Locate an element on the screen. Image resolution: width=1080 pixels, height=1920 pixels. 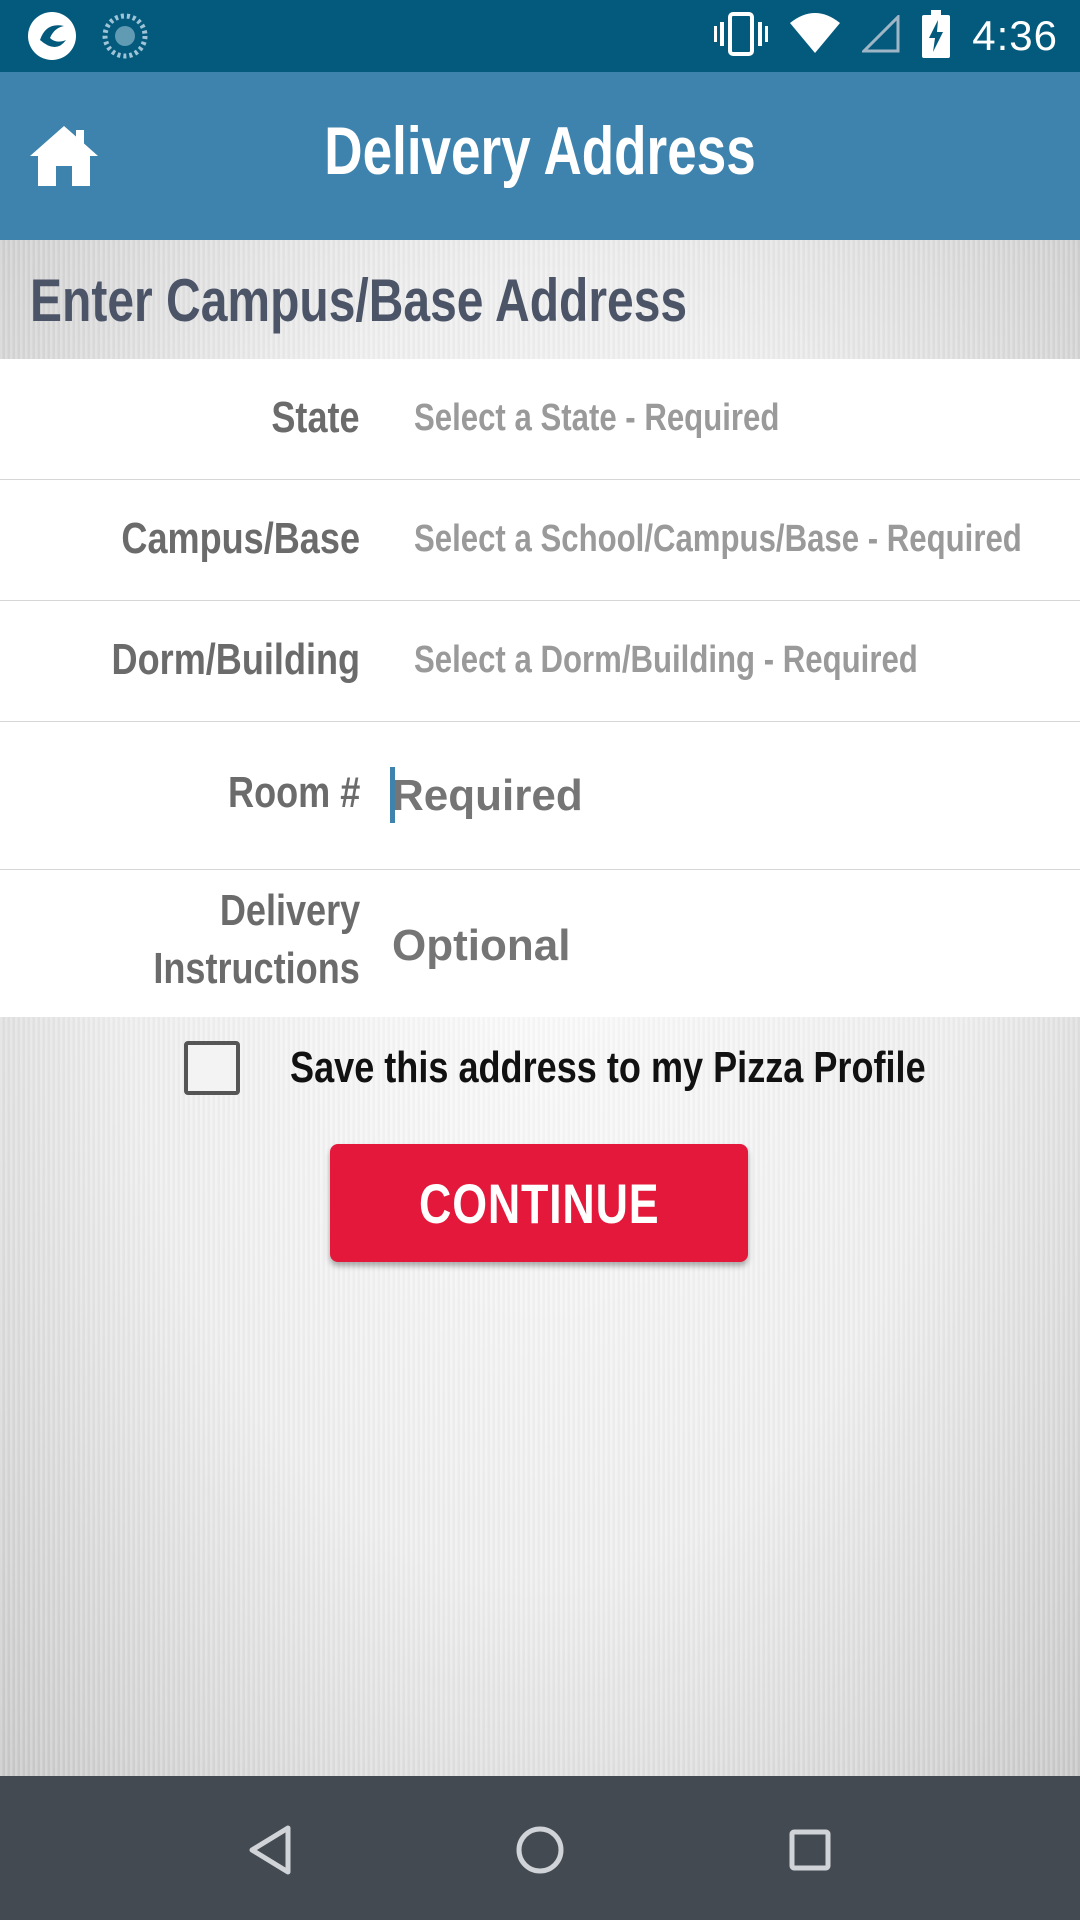
nav-recents-button is located at coordinates (810, 1850).